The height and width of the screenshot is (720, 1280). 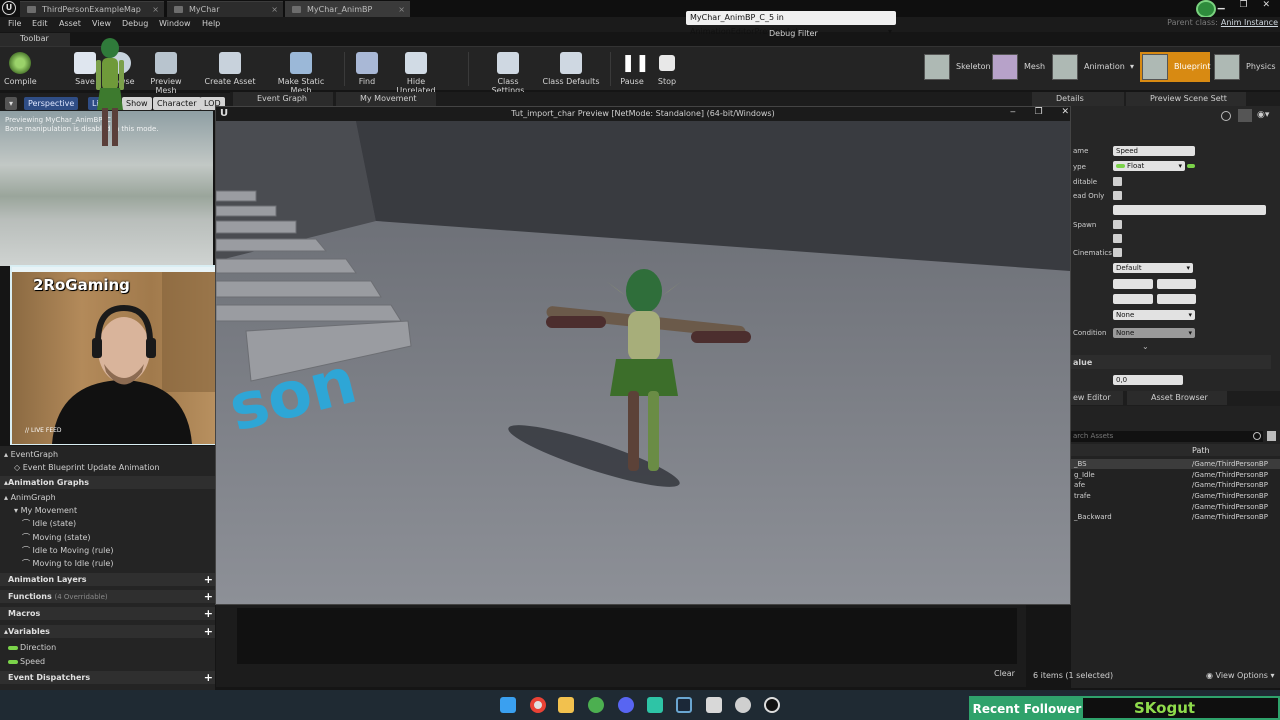 I want to click on hide-unrelated-button: Hide Unrelated, so click(x=416, y=73).